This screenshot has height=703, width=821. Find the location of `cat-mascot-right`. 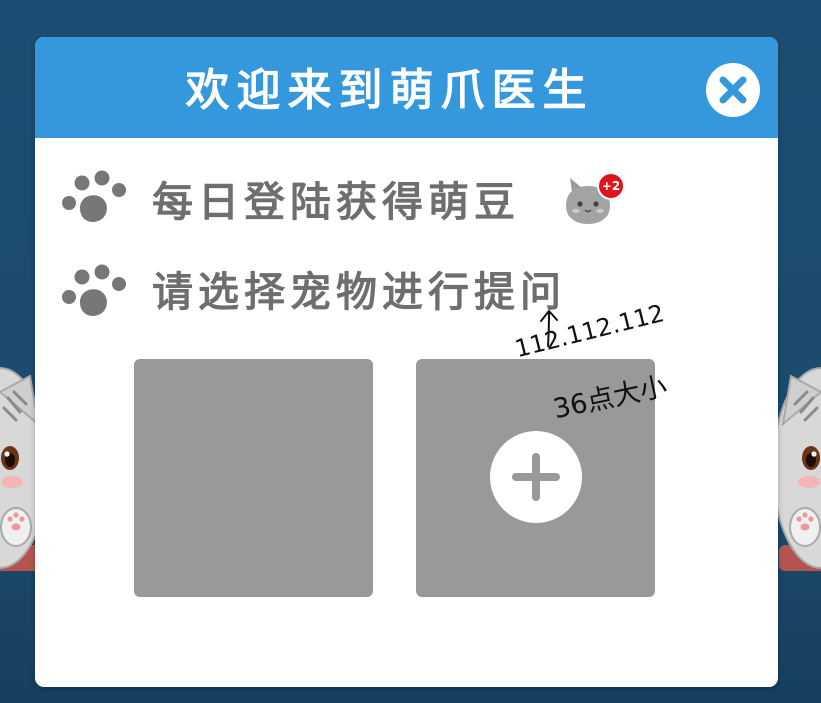

cat-mascot-right is located at coordinates (796, 469).